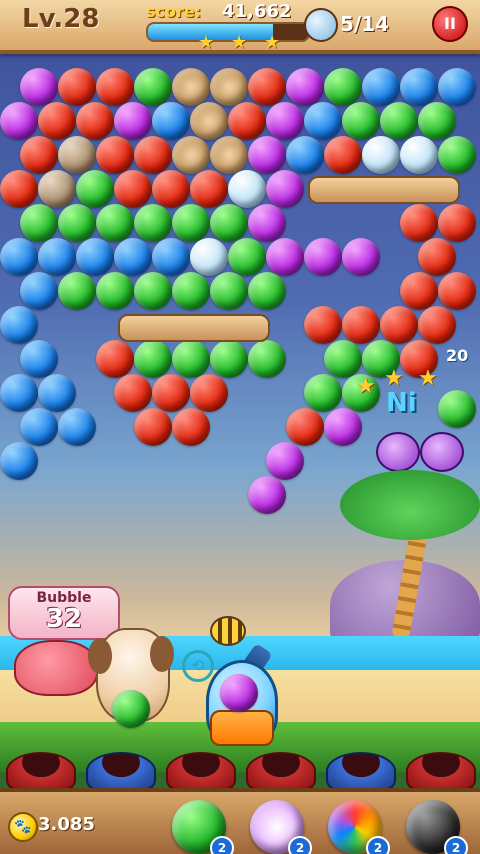 The image size is (480, 854). What do you see at coordinates (203, 827) in the screenshot?
I see `aim-booster-button: 2` at bounding box center [203, 827].